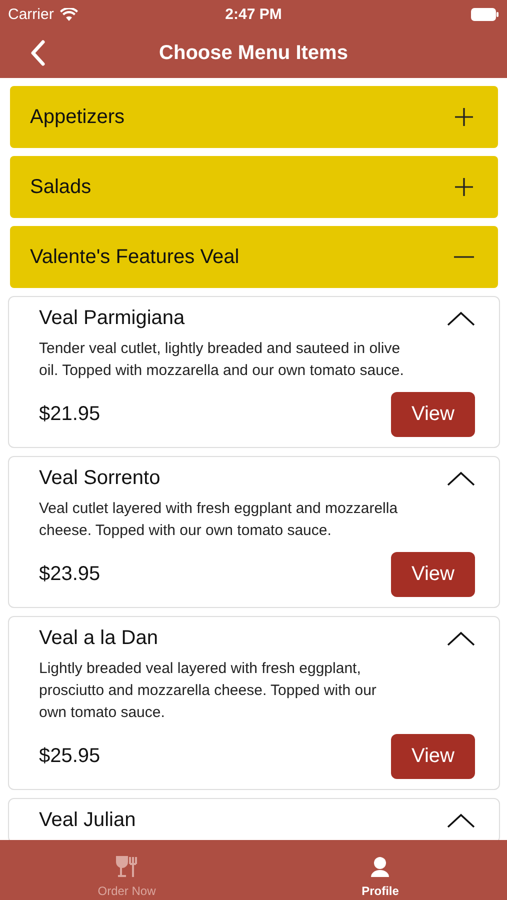 The image size is (507, 900). Describe the element at coordinates (485, 14) in the screenshot. I see `battery-icon` at that location.